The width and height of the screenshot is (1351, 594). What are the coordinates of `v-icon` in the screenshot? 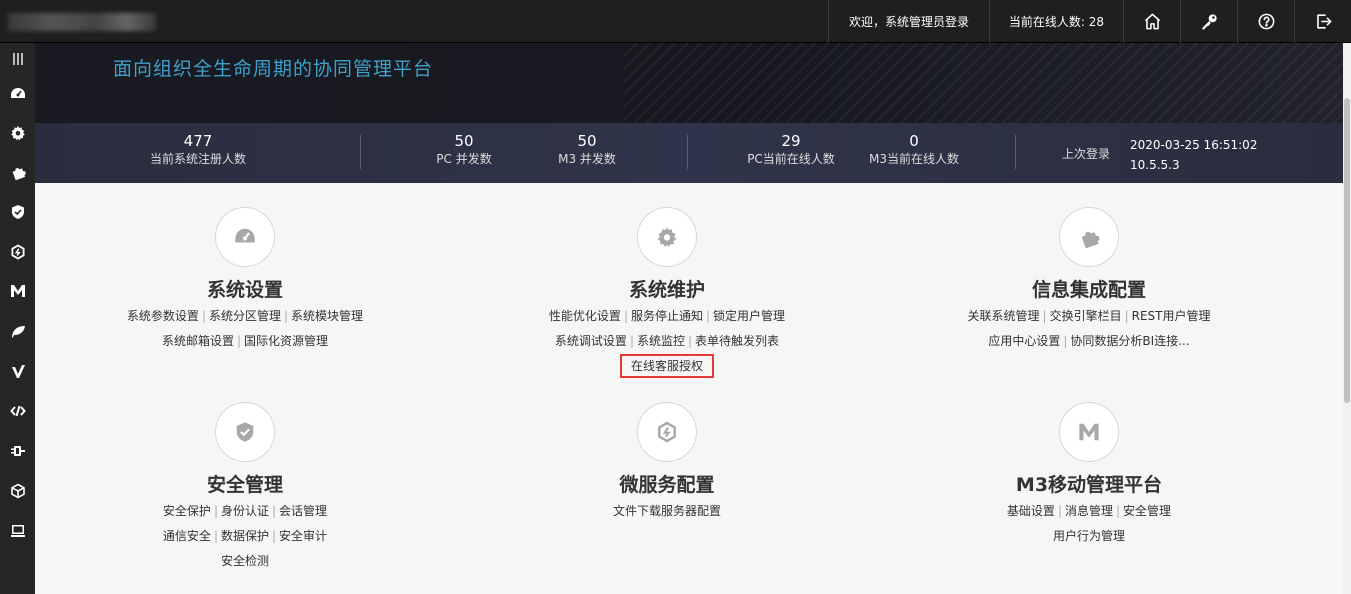 It's located at (18, 371).